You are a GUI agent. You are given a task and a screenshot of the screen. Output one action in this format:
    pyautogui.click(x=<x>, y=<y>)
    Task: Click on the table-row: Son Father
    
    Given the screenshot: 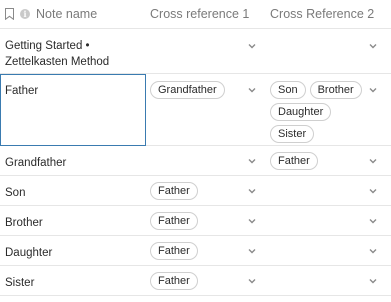 What is the action you would take?
    pyautogui.click(x=195, y=191)
    